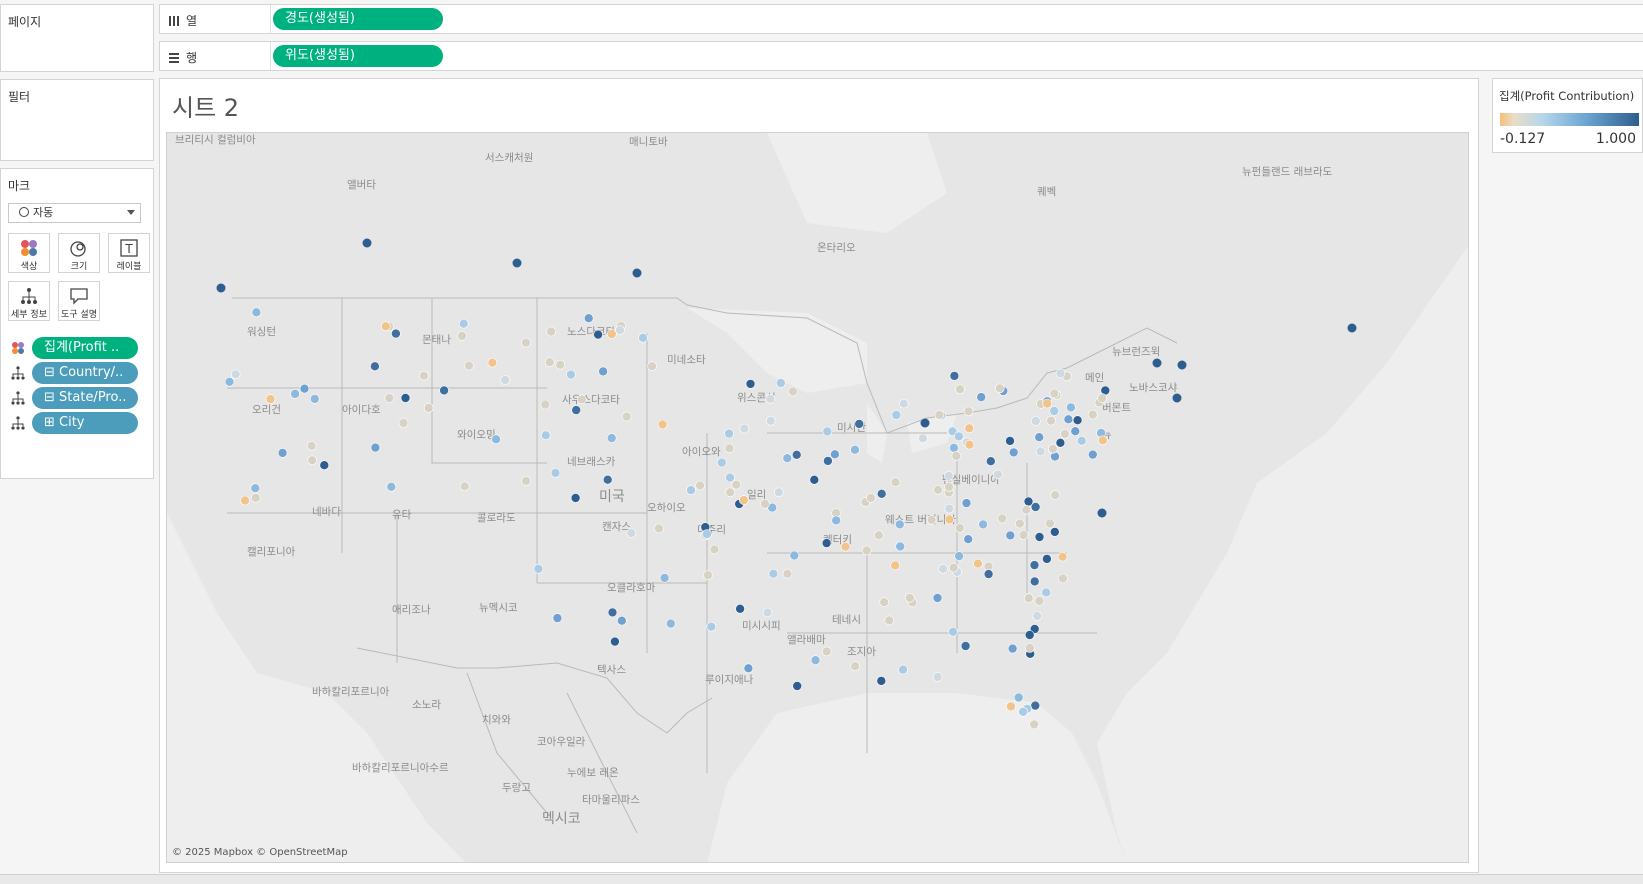  I want to click on city-pill: ⊞ City, so click(85, 423).